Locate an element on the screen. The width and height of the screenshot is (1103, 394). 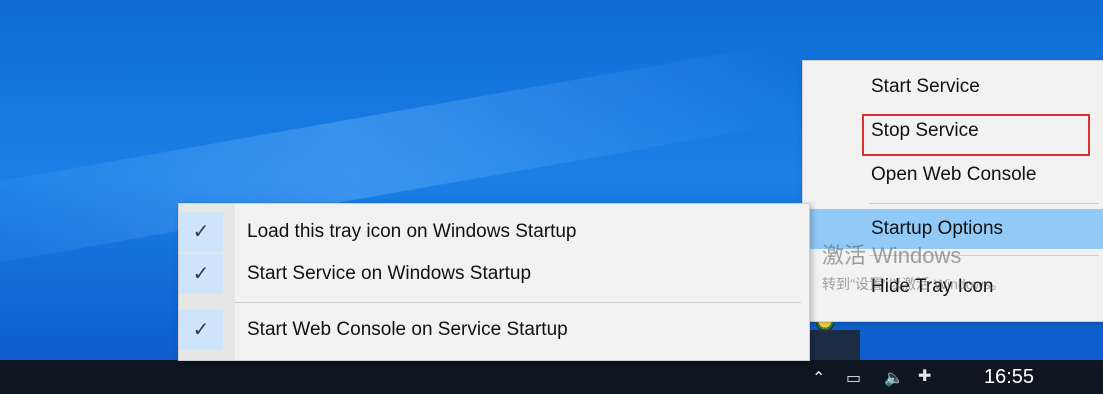
submenu-item-label: Start Web Console on Service Startup is located at coordinates (407, 329).